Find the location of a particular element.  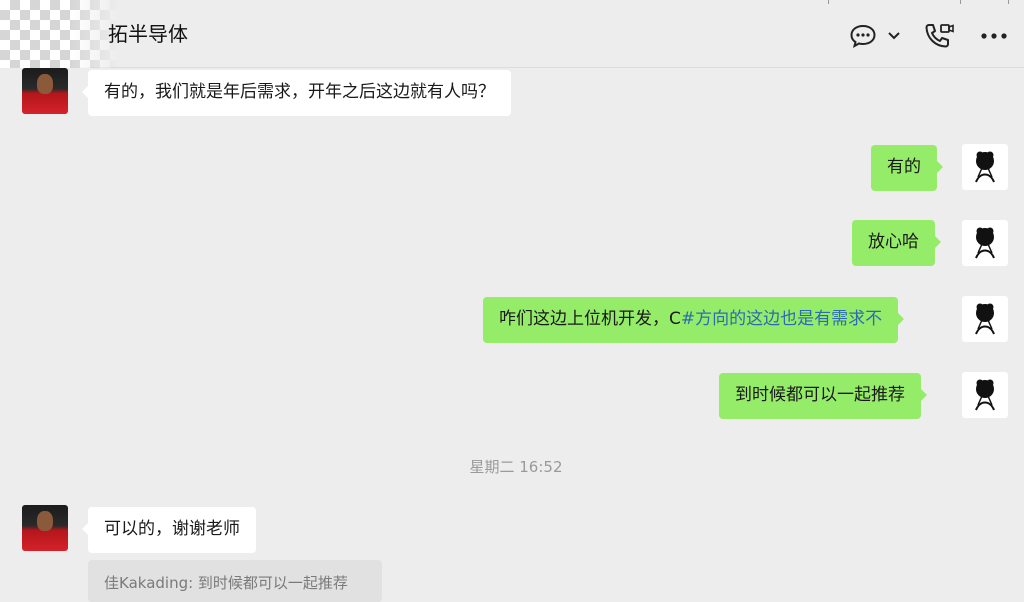

transparency-checker-overlay is located at coordinates (59, 34).